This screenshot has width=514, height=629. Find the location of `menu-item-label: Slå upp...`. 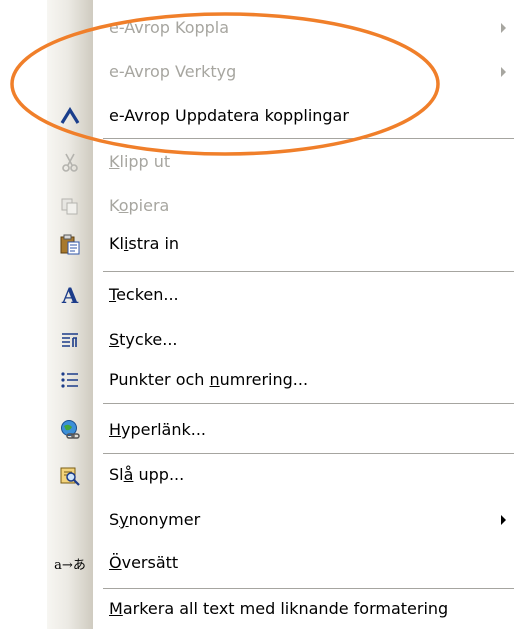

menu-item-label: Slå upp... is located at coordinates (147, 474).